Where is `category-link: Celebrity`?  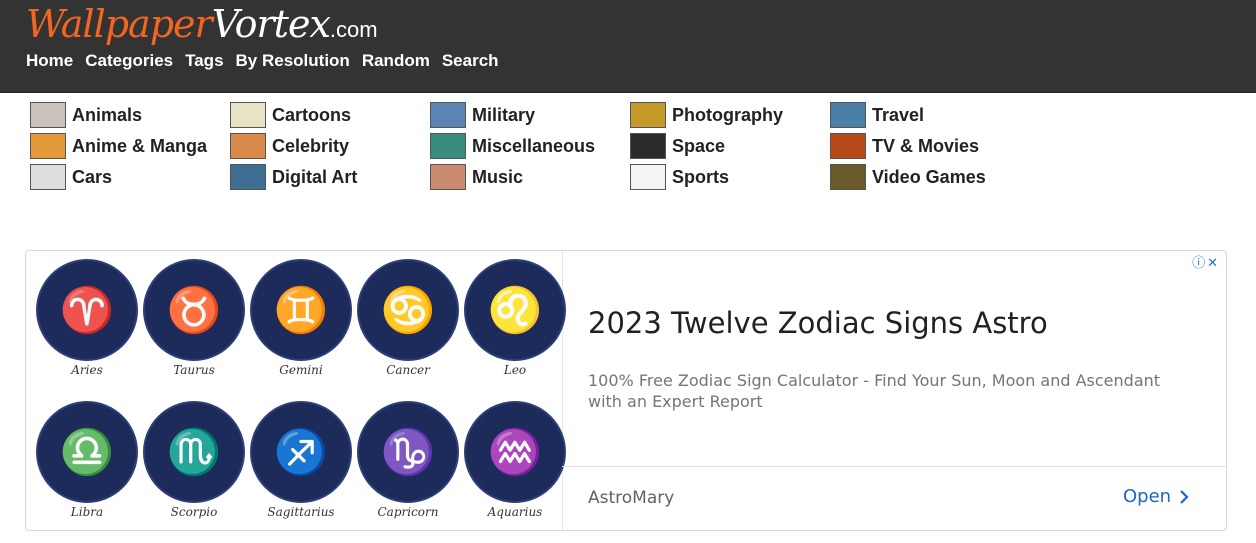 category-link: Celebrity is located at coordinates (289, 146).